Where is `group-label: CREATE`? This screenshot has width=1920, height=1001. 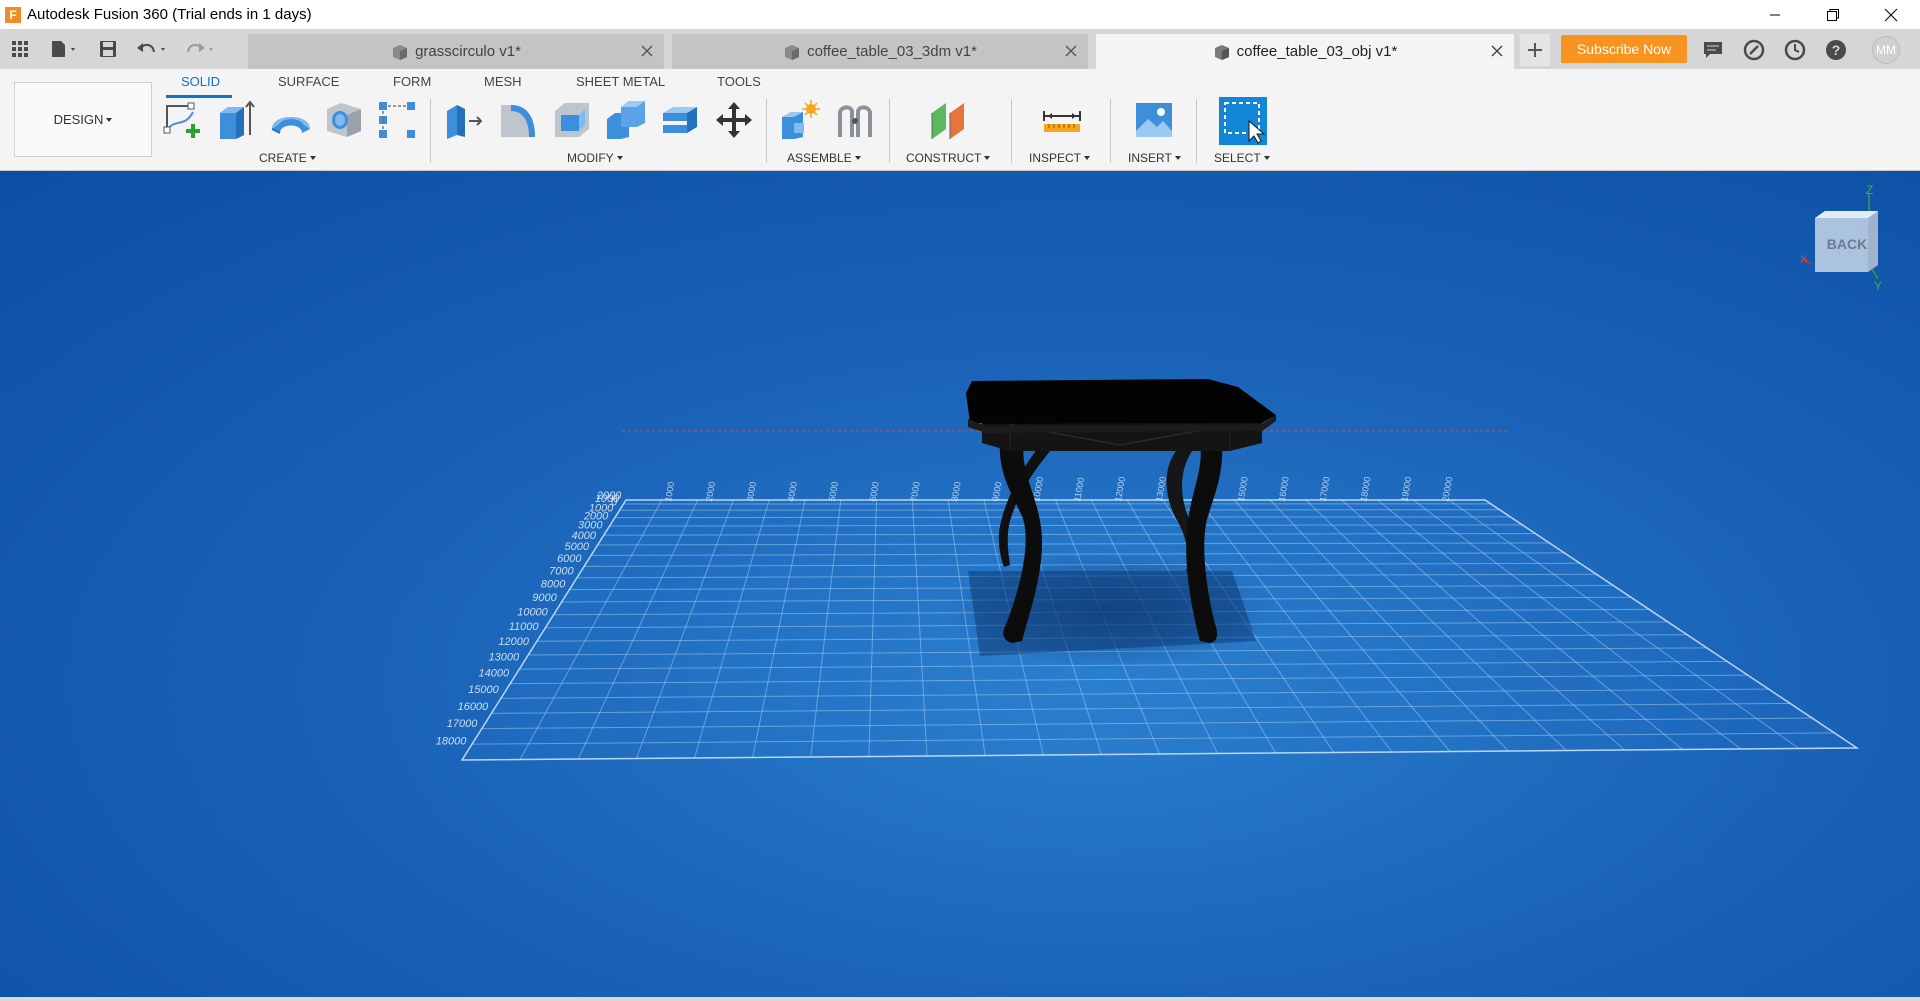 group-label: CREATE is located at coordinates (283, 158).